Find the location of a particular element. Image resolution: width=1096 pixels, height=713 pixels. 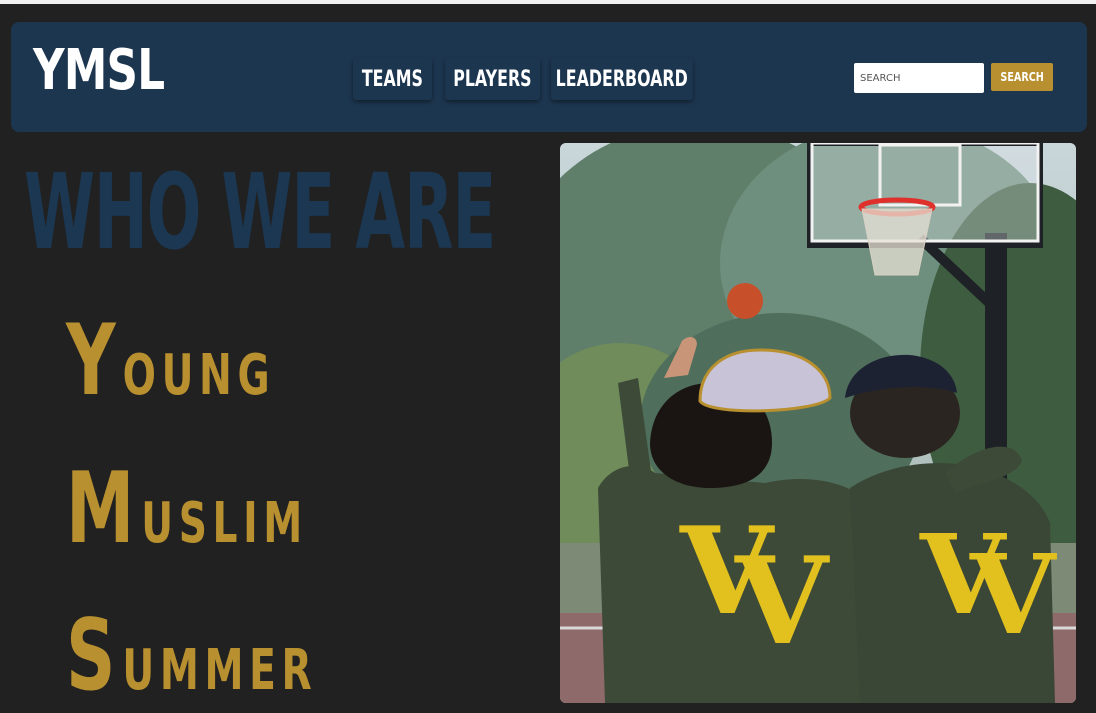

acronym-line-muslim: M USLIM is located at coordinates (187, 509).